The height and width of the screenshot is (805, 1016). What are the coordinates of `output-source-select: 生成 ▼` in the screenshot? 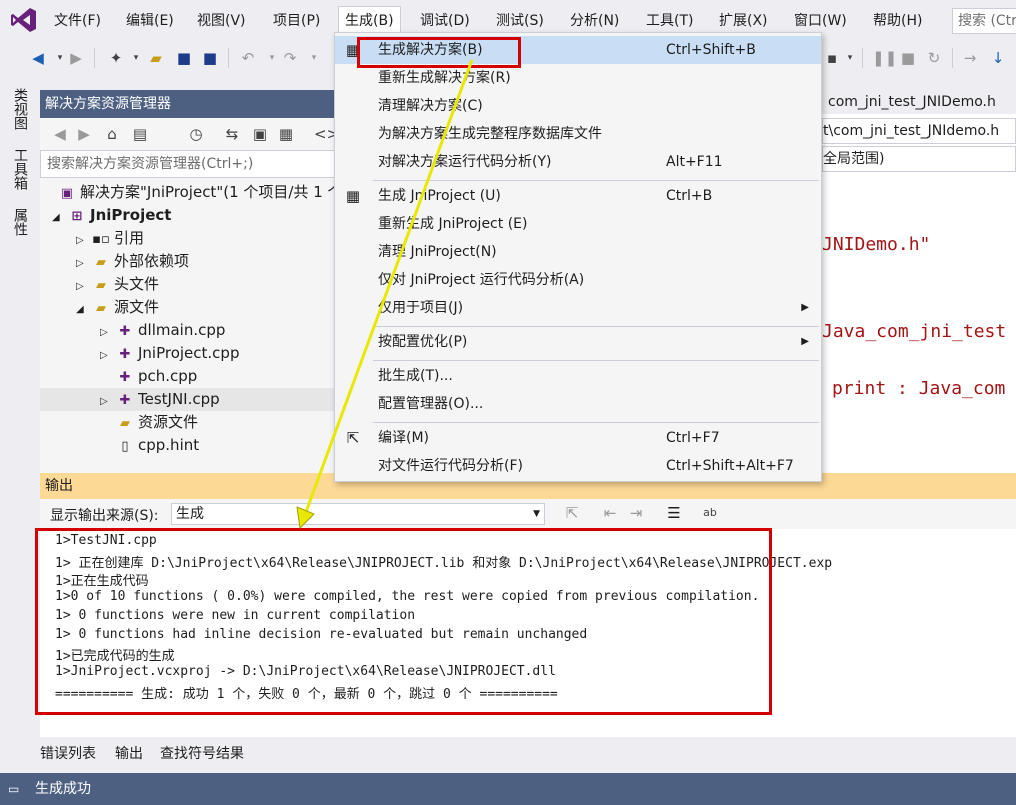 It's located at (358, 514).